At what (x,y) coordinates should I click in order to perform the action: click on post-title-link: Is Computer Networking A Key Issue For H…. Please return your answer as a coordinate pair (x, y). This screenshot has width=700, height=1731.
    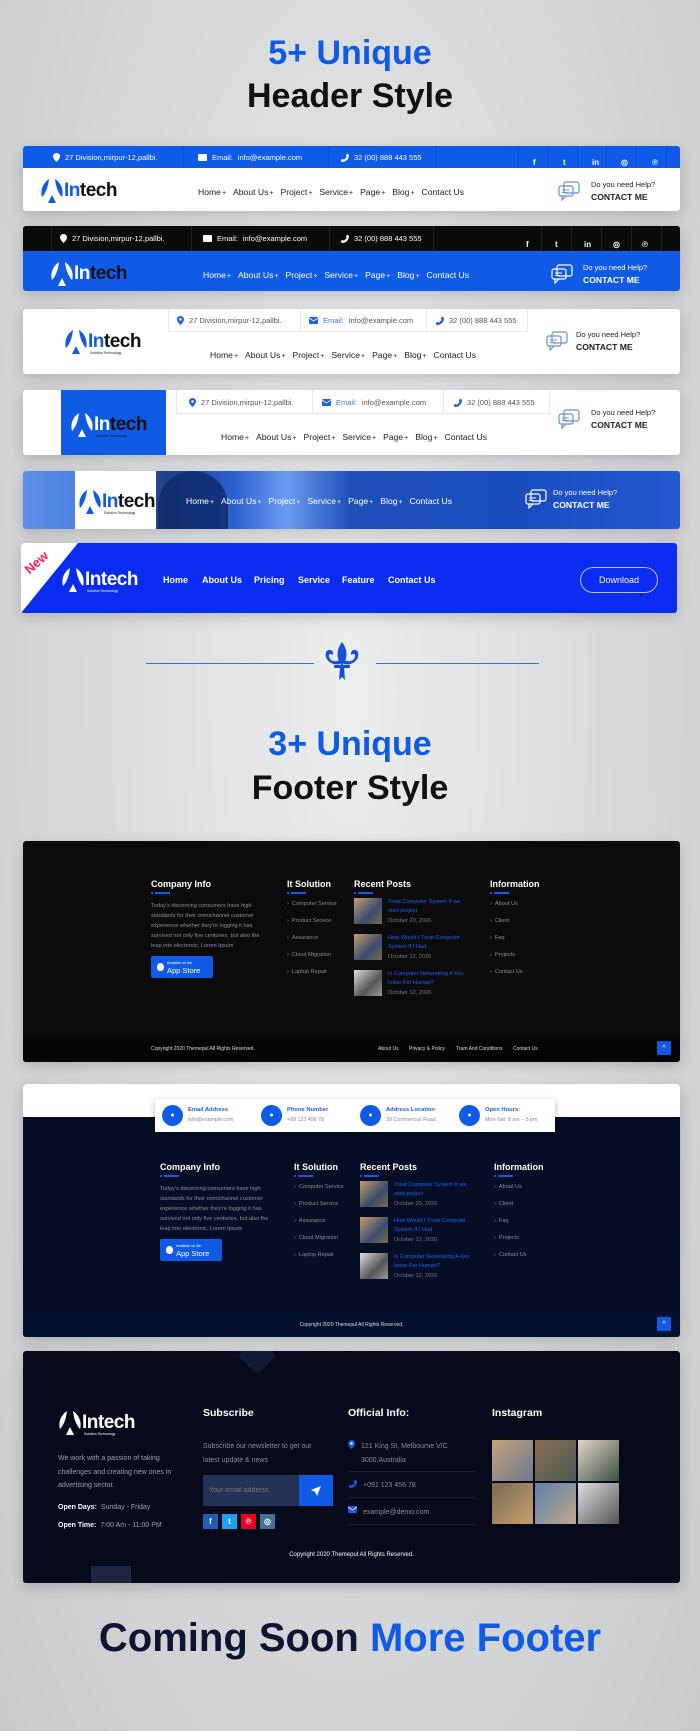
    Looking at the image, I should click on (428, 978).